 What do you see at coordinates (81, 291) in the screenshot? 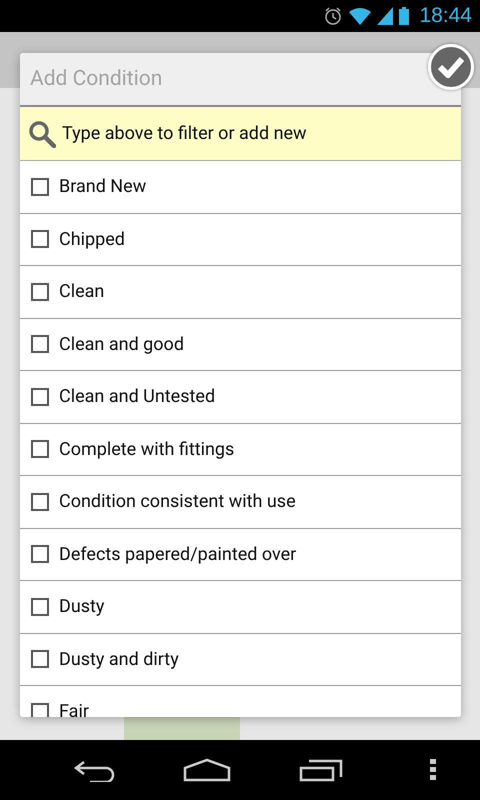
I see `item-label: Clean` at bounding box center [81, 291].